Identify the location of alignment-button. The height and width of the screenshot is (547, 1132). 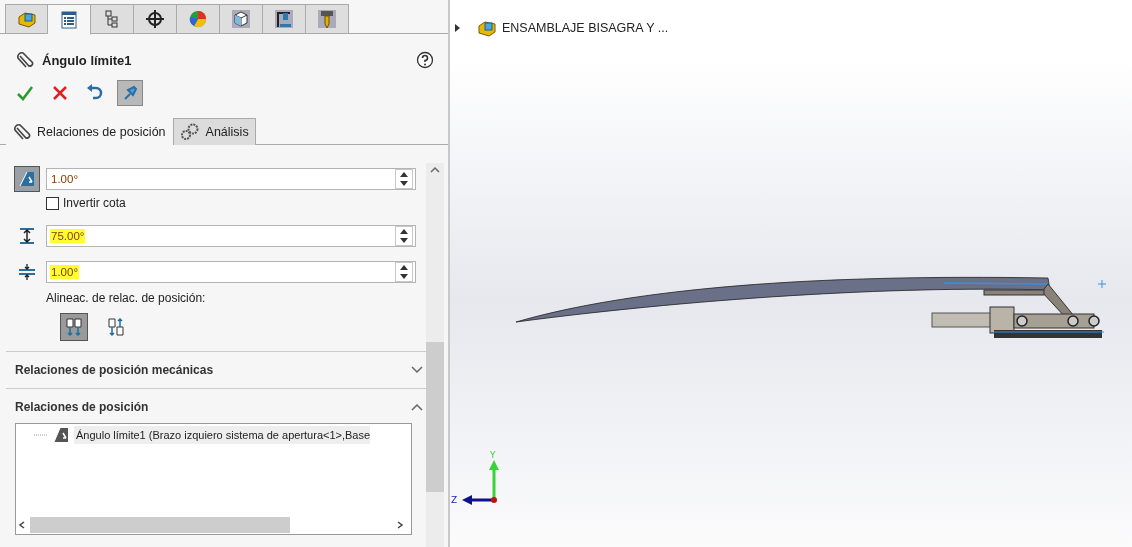
(74, 327).